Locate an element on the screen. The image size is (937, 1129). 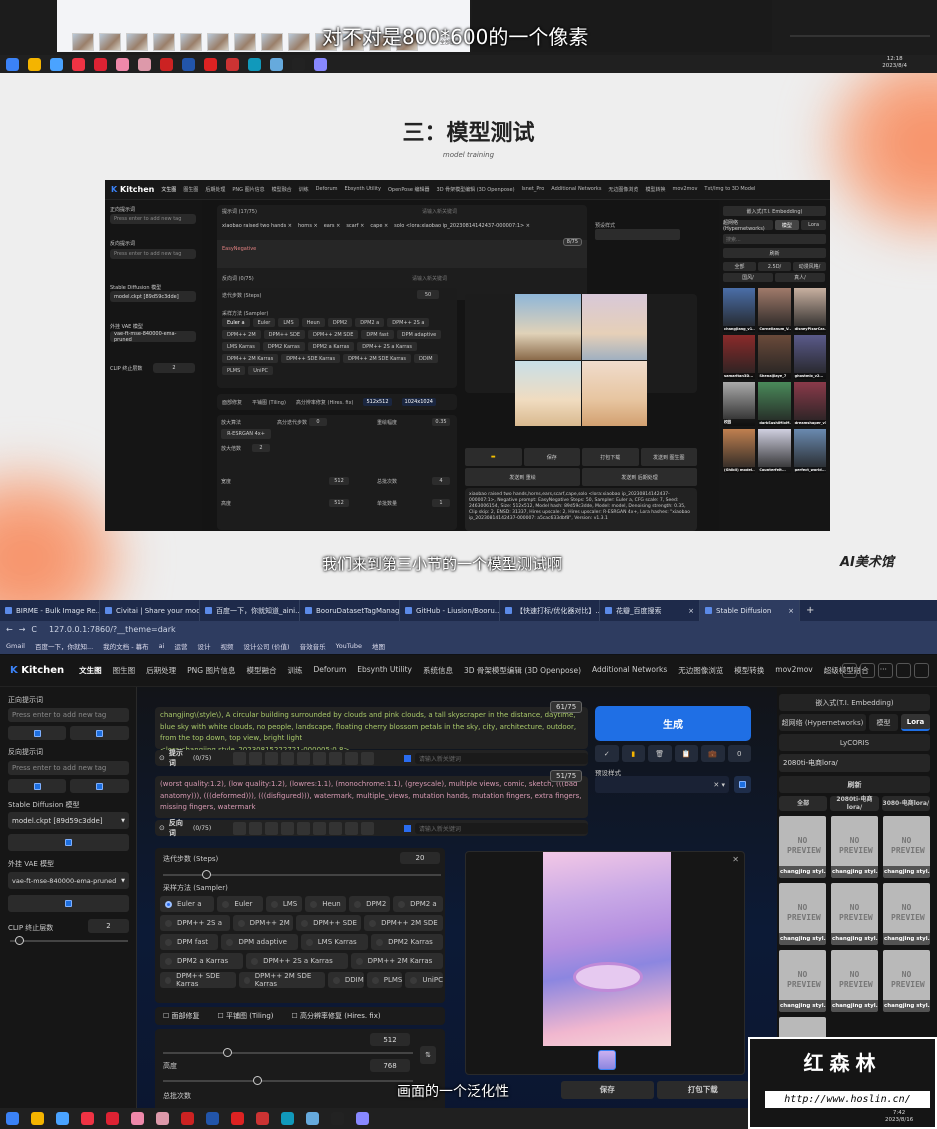
preset-select is located at coordinates (637, 234).